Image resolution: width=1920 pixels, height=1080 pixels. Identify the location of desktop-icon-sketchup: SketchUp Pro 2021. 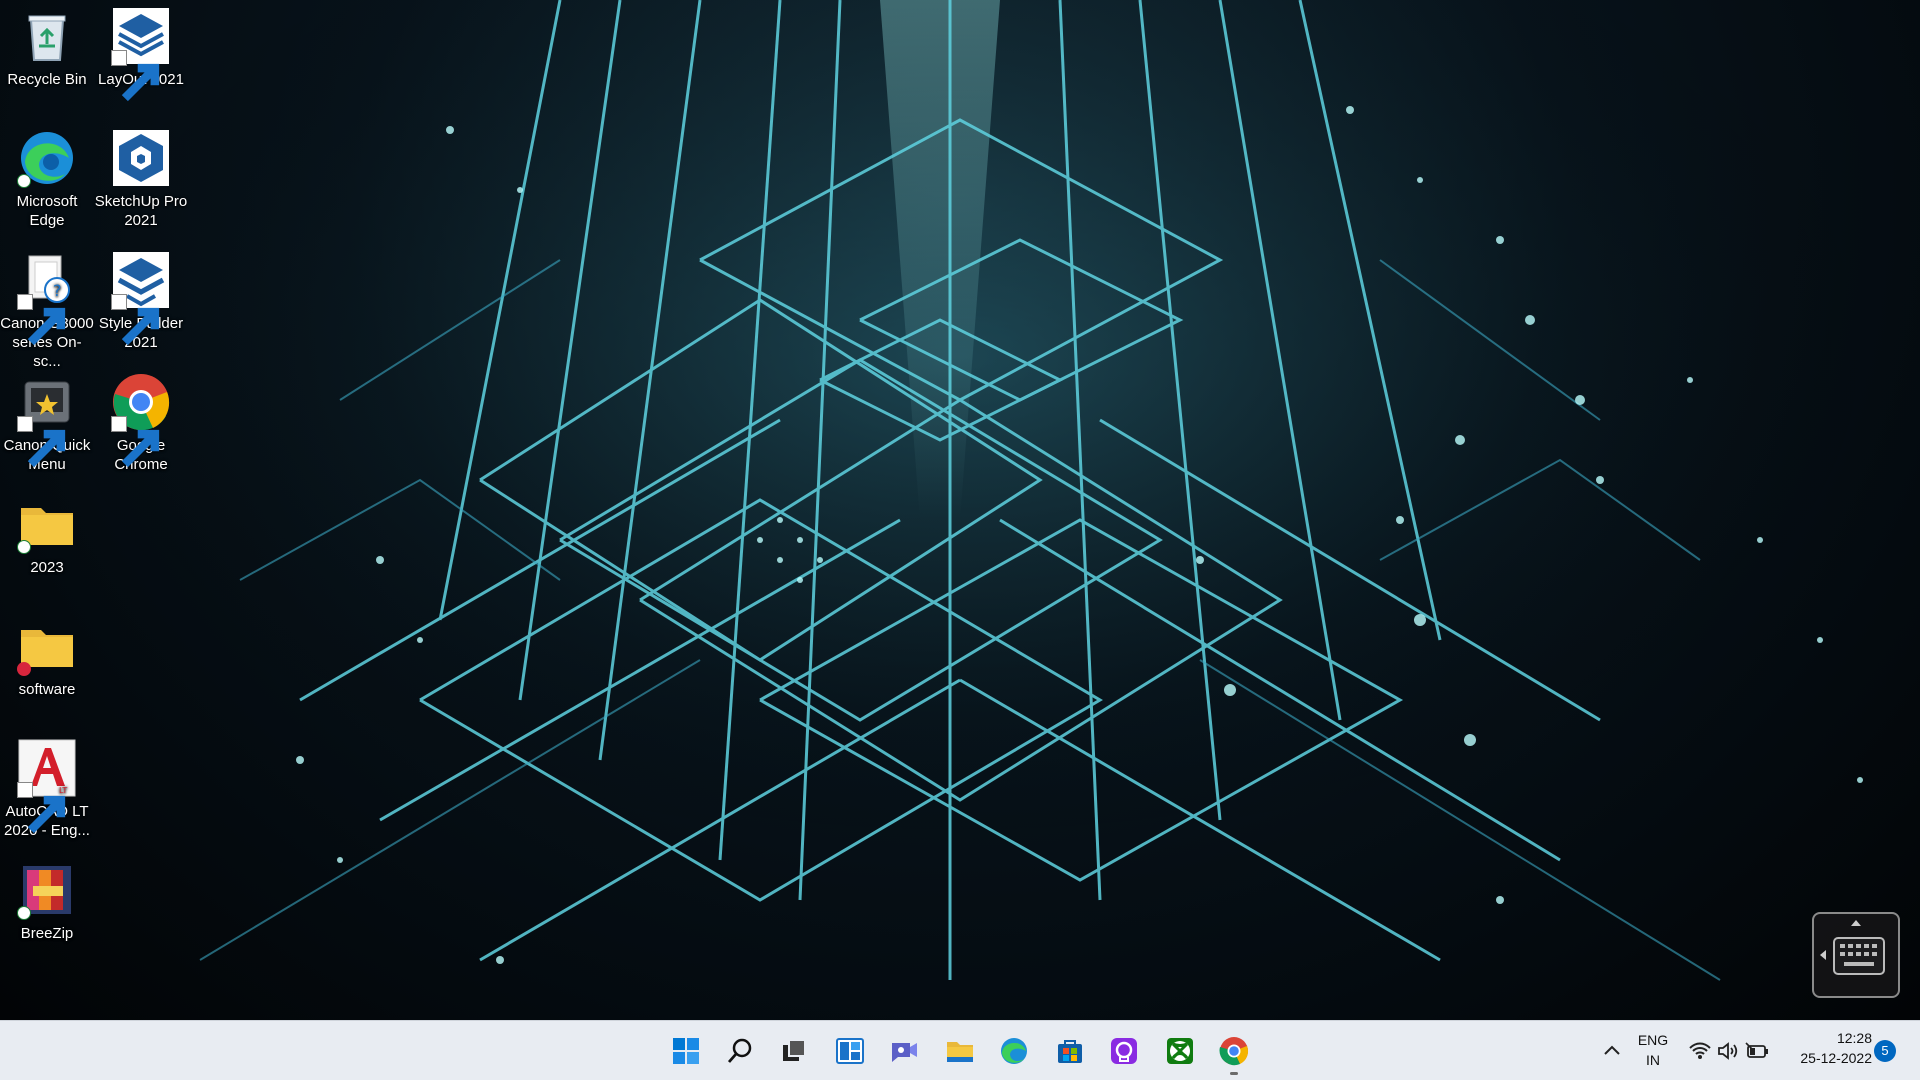
(141, 176).